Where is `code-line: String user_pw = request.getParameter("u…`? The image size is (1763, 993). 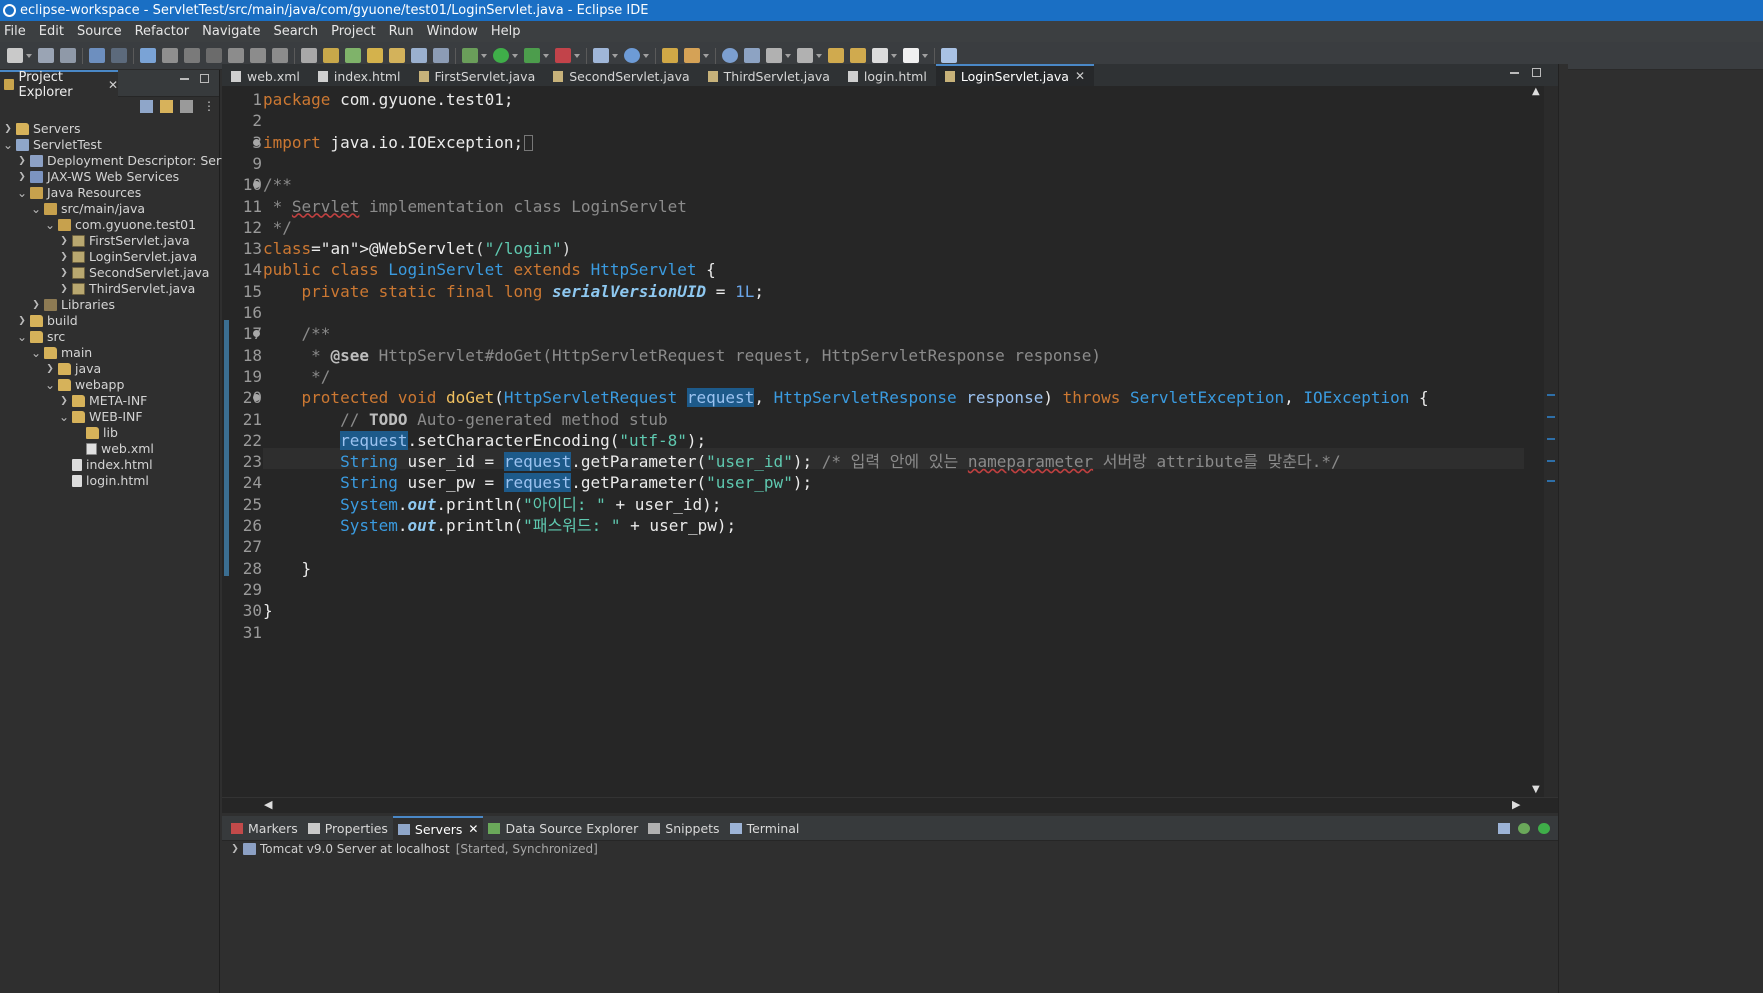 code-line: String user_pw = request.getParameter("u… is located at coordinates (537, 482).